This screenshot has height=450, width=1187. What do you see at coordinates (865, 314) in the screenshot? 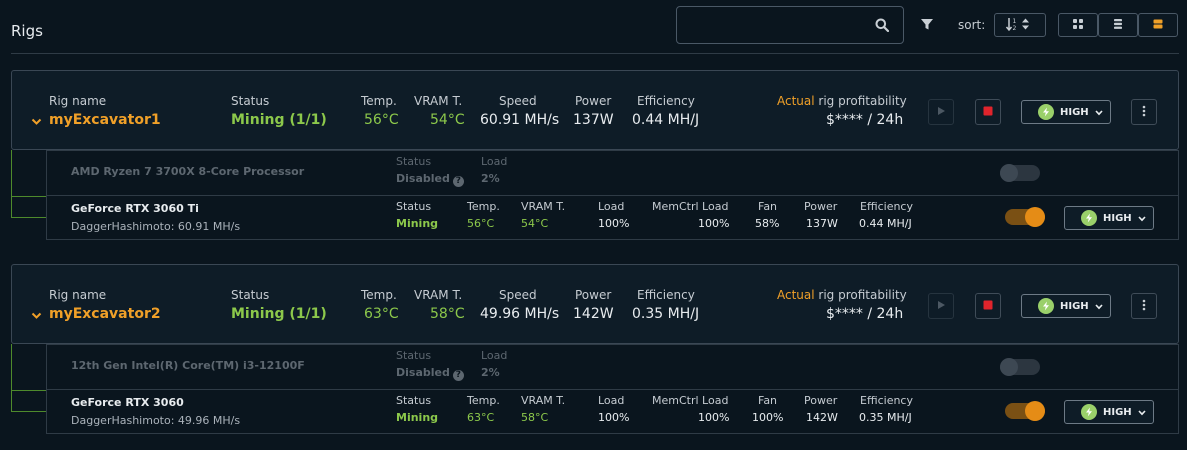
I see `rig-profitability: $**** / 24h` at bounding box center [865, 314].